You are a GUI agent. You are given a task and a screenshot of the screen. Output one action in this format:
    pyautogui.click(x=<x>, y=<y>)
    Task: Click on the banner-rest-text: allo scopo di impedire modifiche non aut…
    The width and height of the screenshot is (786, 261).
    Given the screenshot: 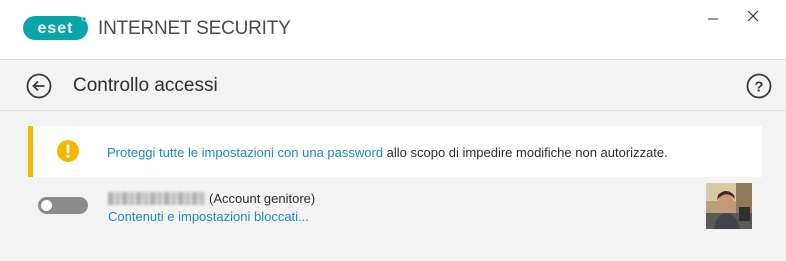 What is the action you would take?
    pyautogui.click(x=525, y=152)
    